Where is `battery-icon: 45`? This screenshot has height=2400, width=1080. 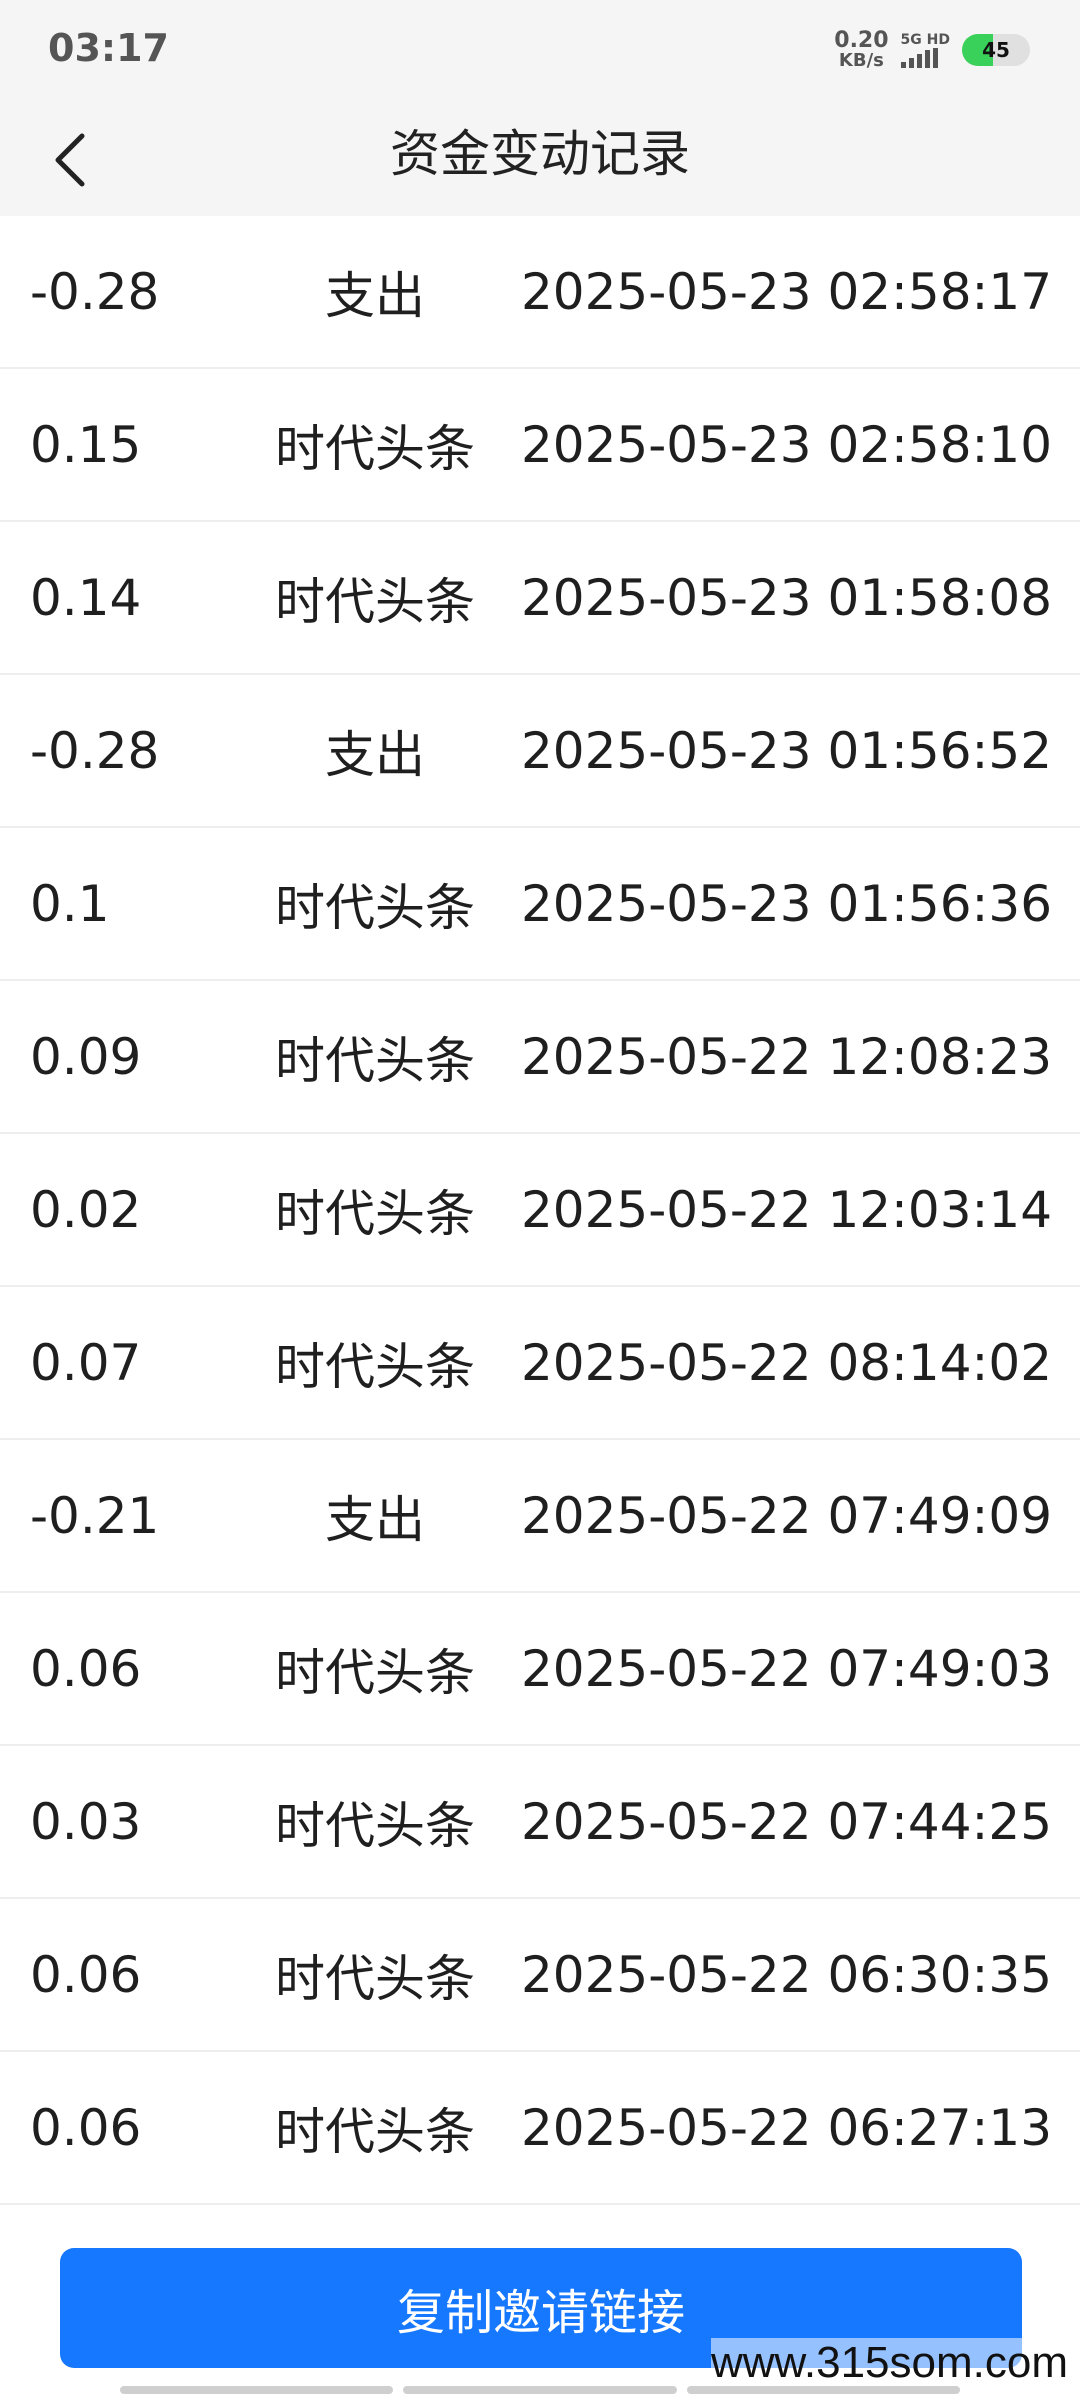 battery-icon: 45 is located at coordinates (996, 50).